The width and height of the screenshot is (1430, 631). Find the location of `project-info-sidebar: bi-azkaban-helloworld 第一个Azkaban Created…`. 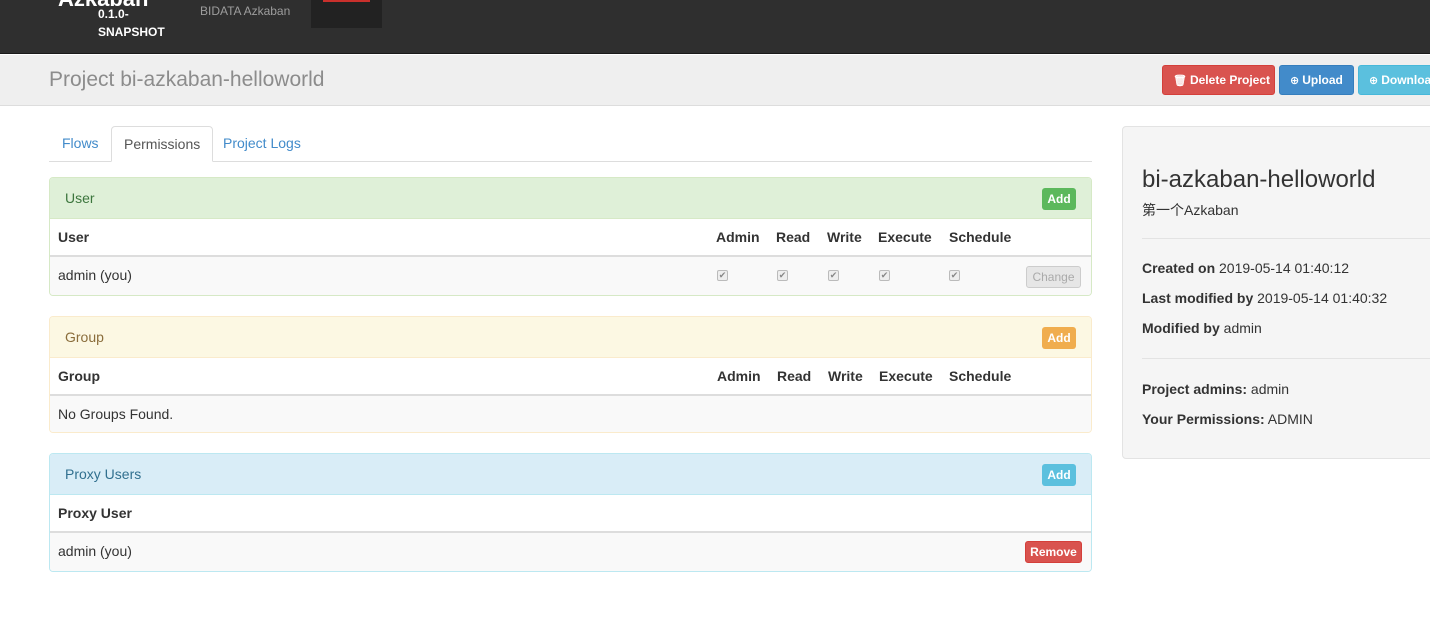

project-info-sidebar: bi-azkaban-helloworld 第一个Azkaban Created… is located at coordinates (1276, 292).